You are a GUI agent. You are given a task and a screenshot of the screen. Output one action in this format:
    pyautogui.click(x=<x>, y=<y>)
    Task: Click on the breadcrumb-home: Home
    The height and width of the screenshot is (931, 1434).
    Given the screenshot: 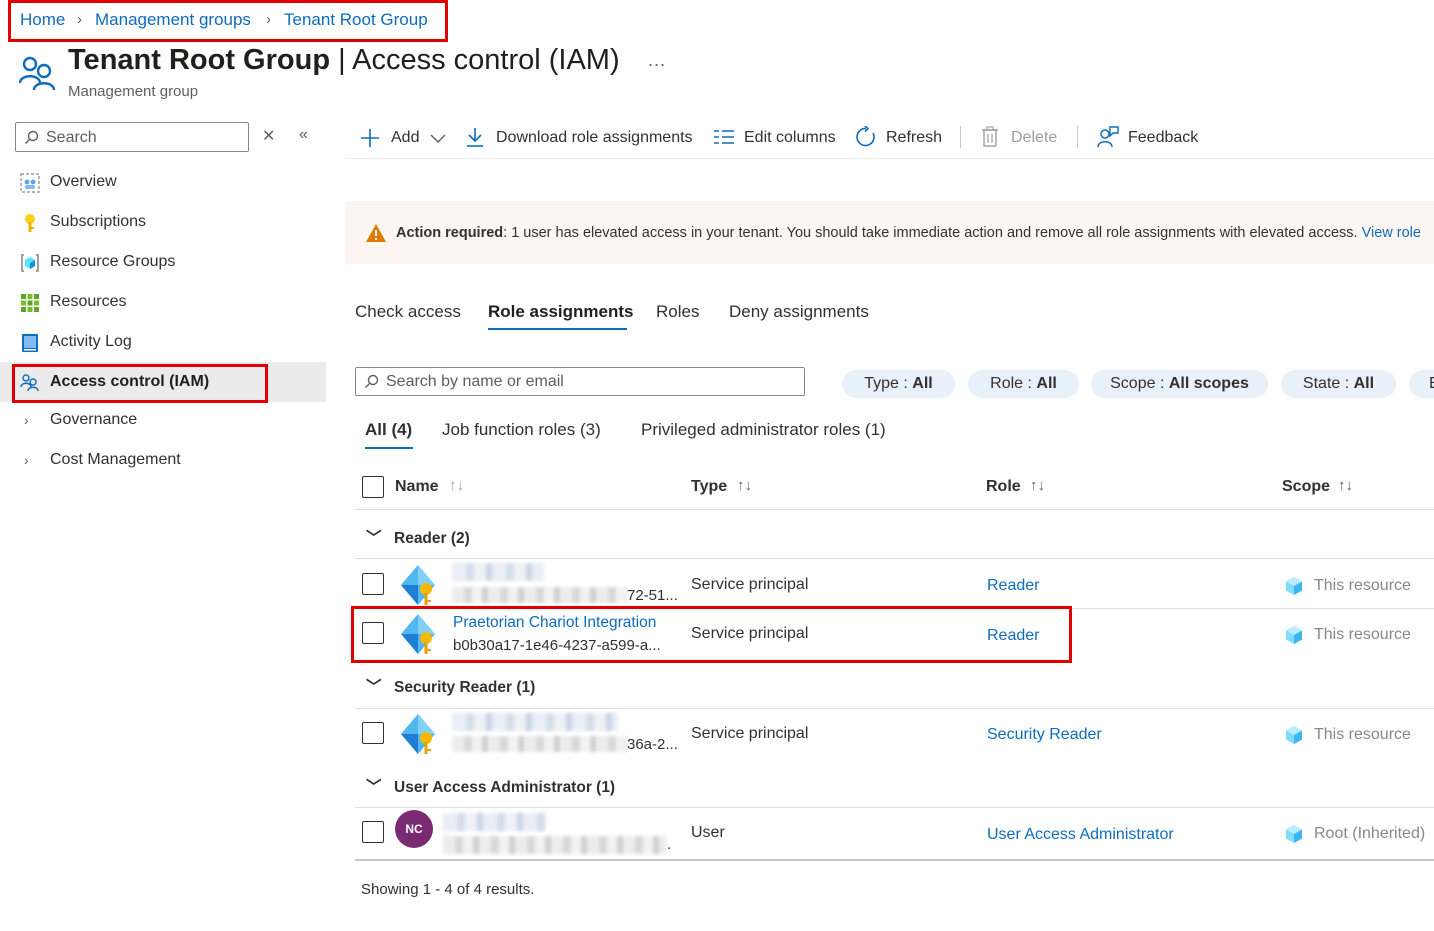 What is the action you would take?
    pyautogui.click(x=42, y=20)
    